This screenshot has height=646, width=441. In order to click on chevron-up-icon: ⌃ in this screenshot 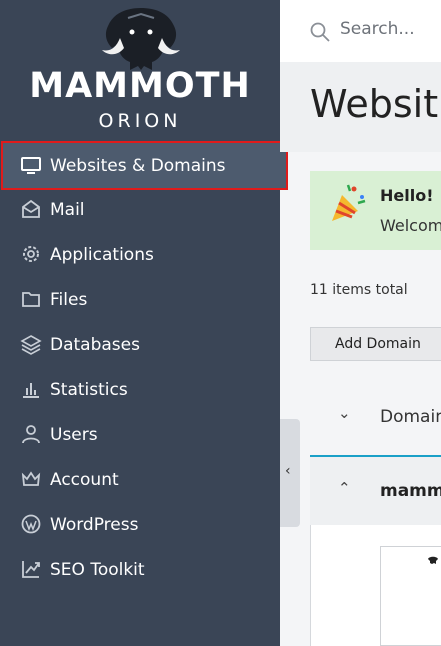, I will do `click(344, 488)`.